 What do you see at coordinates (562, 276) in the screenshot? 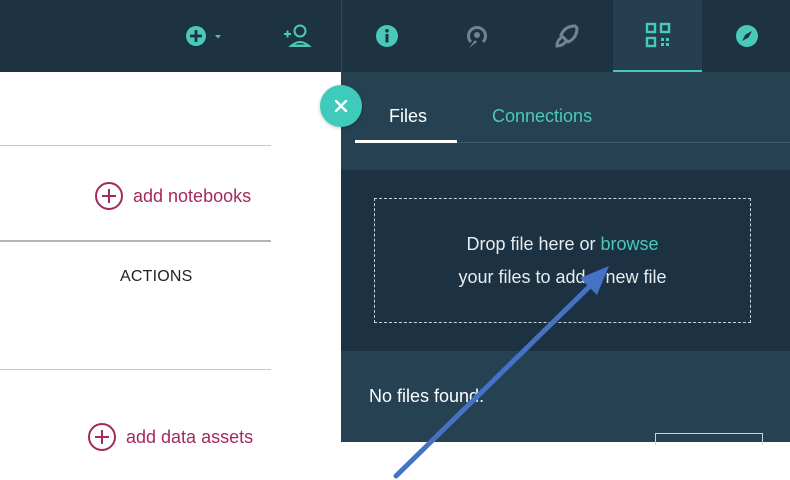
I see `drop-instruction-line-2: your files to add a new file` at bounding box center [562, 276].